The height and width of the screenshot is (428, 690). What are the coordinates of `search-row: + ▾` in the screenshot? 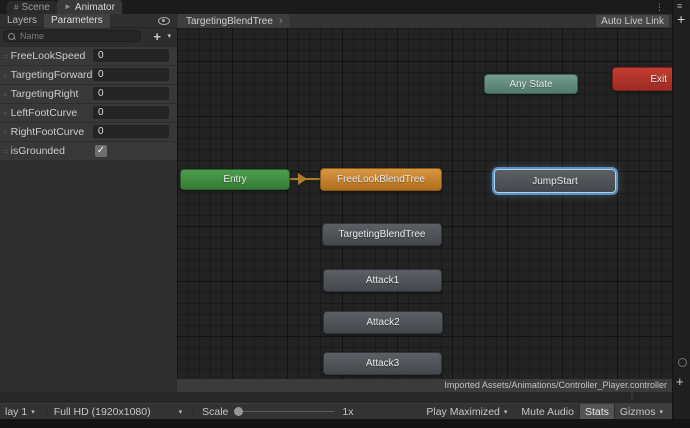 It's located at (88, 36).